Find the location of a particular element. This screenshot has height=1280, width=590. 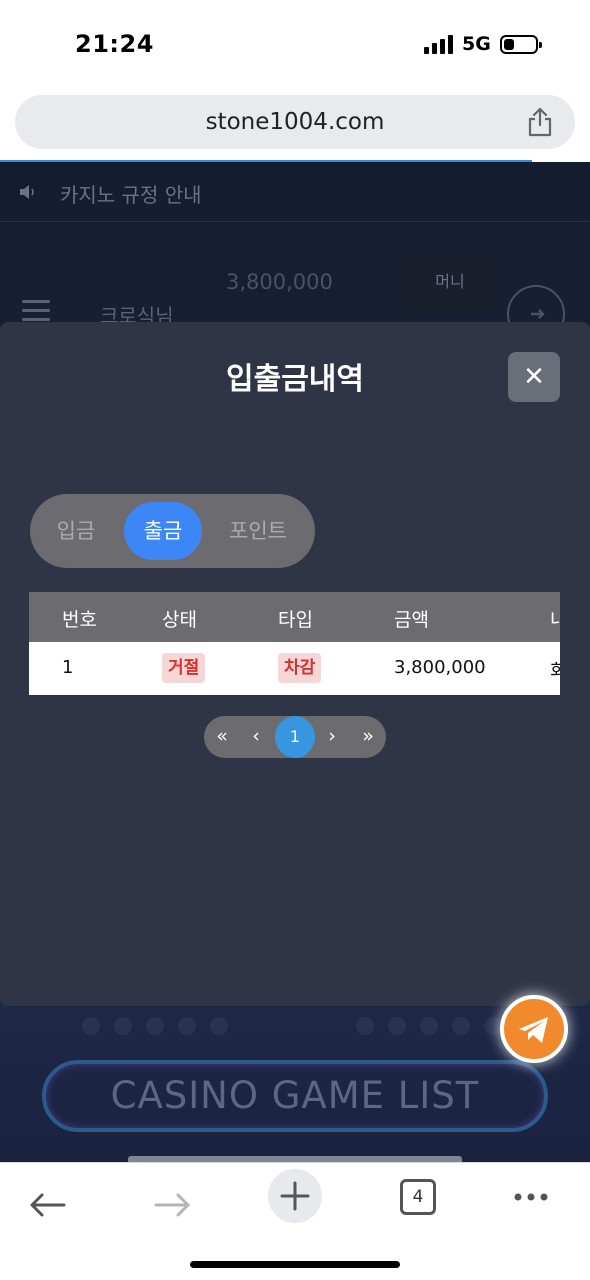

page-first: « is located at coordinates (222, 737).